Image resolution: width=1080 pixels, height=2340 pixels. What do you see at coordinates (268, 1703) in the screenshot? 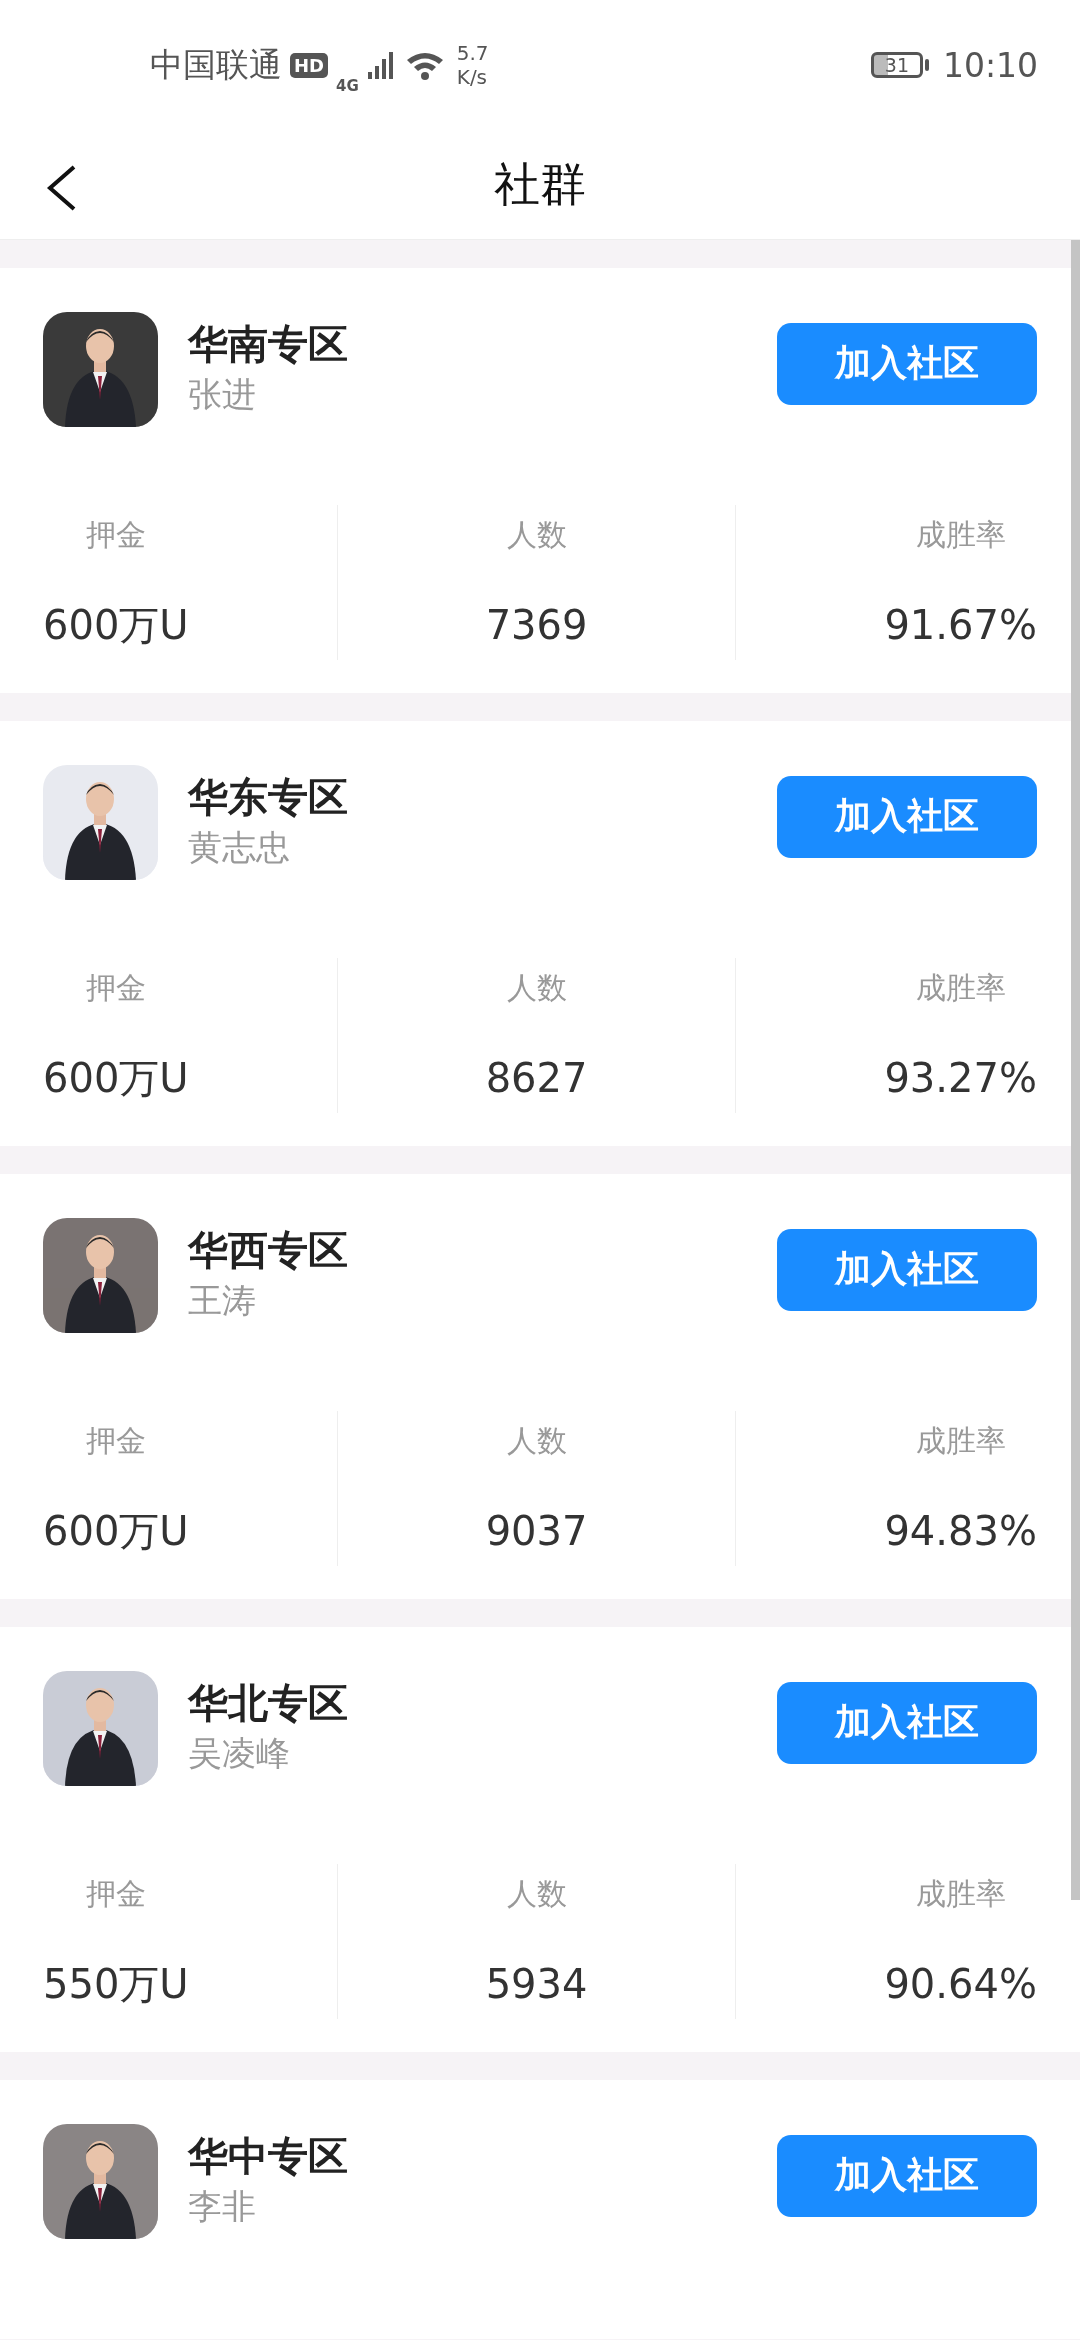
I see `community-title: 华北专区` at bounding box center [268, 1703].